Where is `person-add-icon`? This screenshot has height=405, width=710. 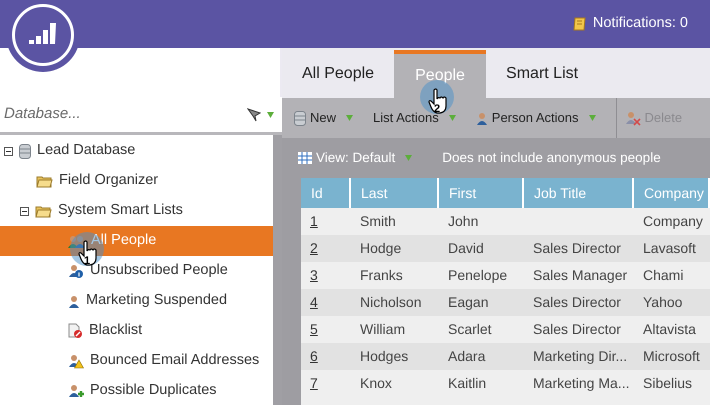 person-add-icon is located at coordinates (76, 391).